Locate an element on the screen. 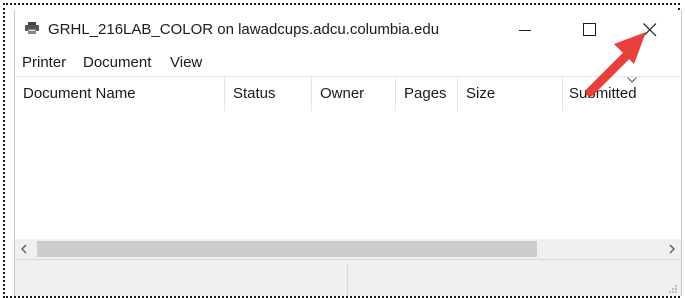 This screenshot has height=298, width=685. status-bar is located at coordinates (348, 277).